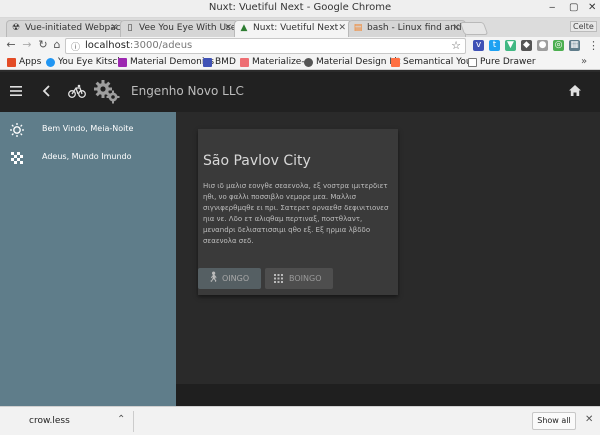 This screenshot has width=600, height=435. What do you see at coordinates (91, 62) in the screenshot?
I see `bookmark-label: You Eye Kitsch` at bounding box center [91, 62].